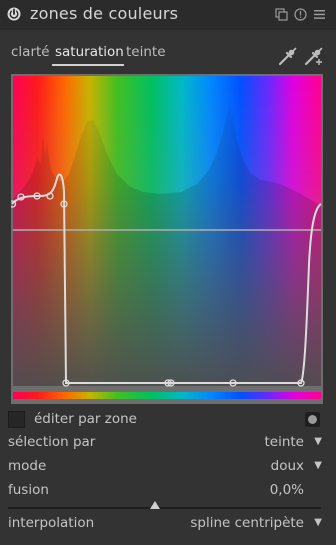 This screenshot has width=336, height=545. Describe the element at coordinates (168, 444) in the screenshot. I see `selection-by-dropdown: sélection par teinte ▼` at that location.